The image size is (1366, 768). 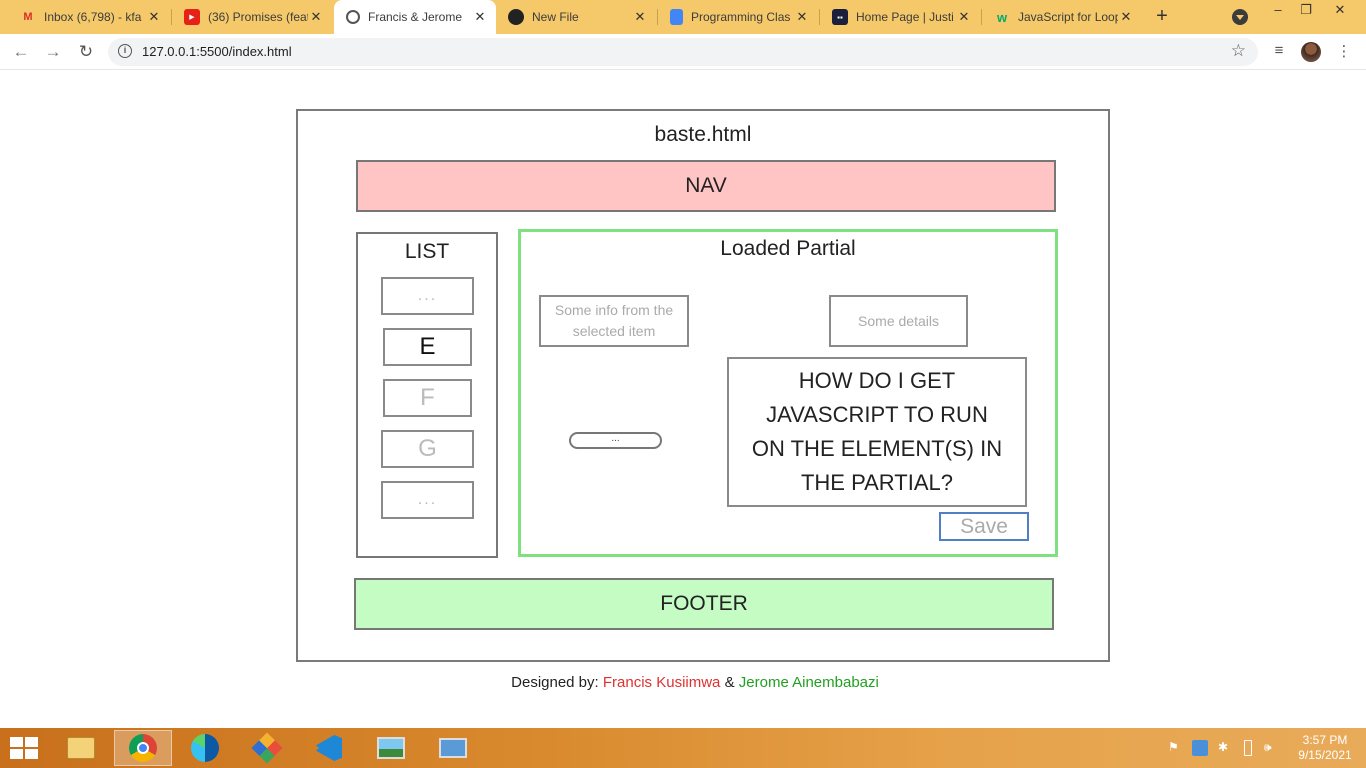 I want to click on tab-gmail: M Inbox (6,798) - kfa ✕, so click(x=89, y=17).